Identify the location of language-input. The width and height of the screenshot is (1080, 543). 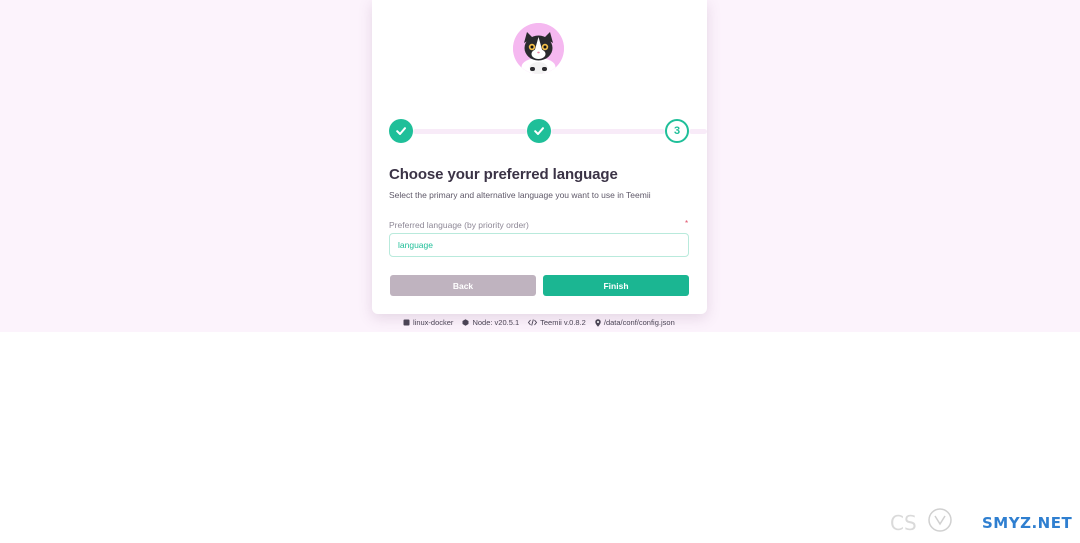
(539, 245).